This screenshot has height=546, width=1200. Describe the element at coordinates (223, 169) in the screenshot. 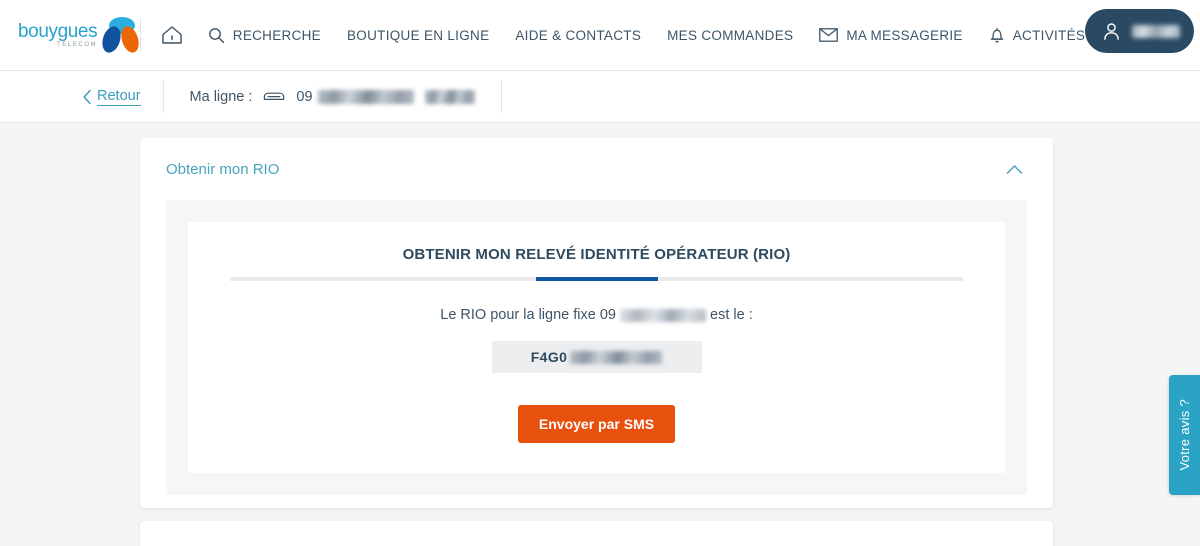

I see `section-title: Obtenir mon RIO` at that location.